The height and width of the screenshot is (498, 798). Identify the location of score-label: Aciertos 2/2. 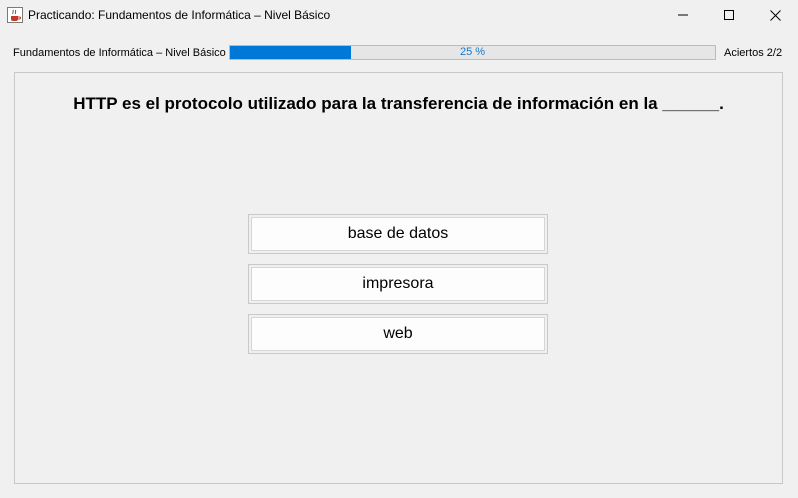
(753, 53).